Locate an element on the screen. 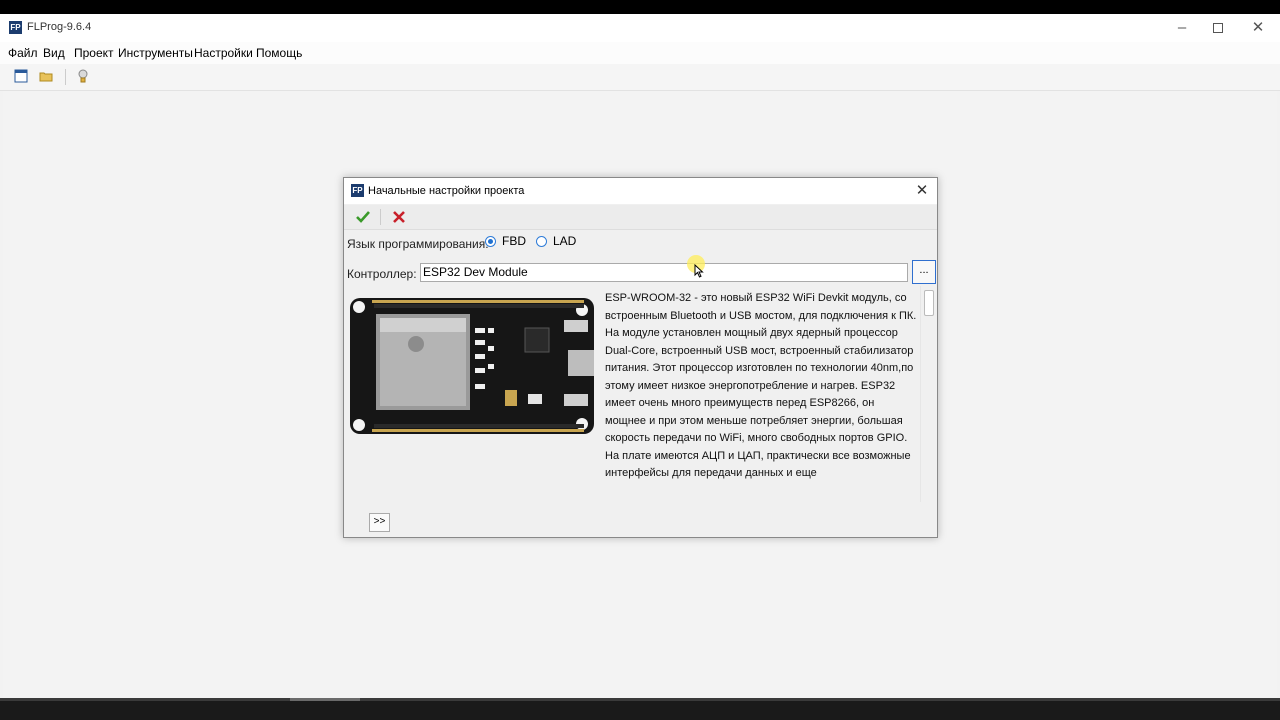 This screenshot has width=1280, height=720. taskbar-active-app is located at coordinates (325, 699).